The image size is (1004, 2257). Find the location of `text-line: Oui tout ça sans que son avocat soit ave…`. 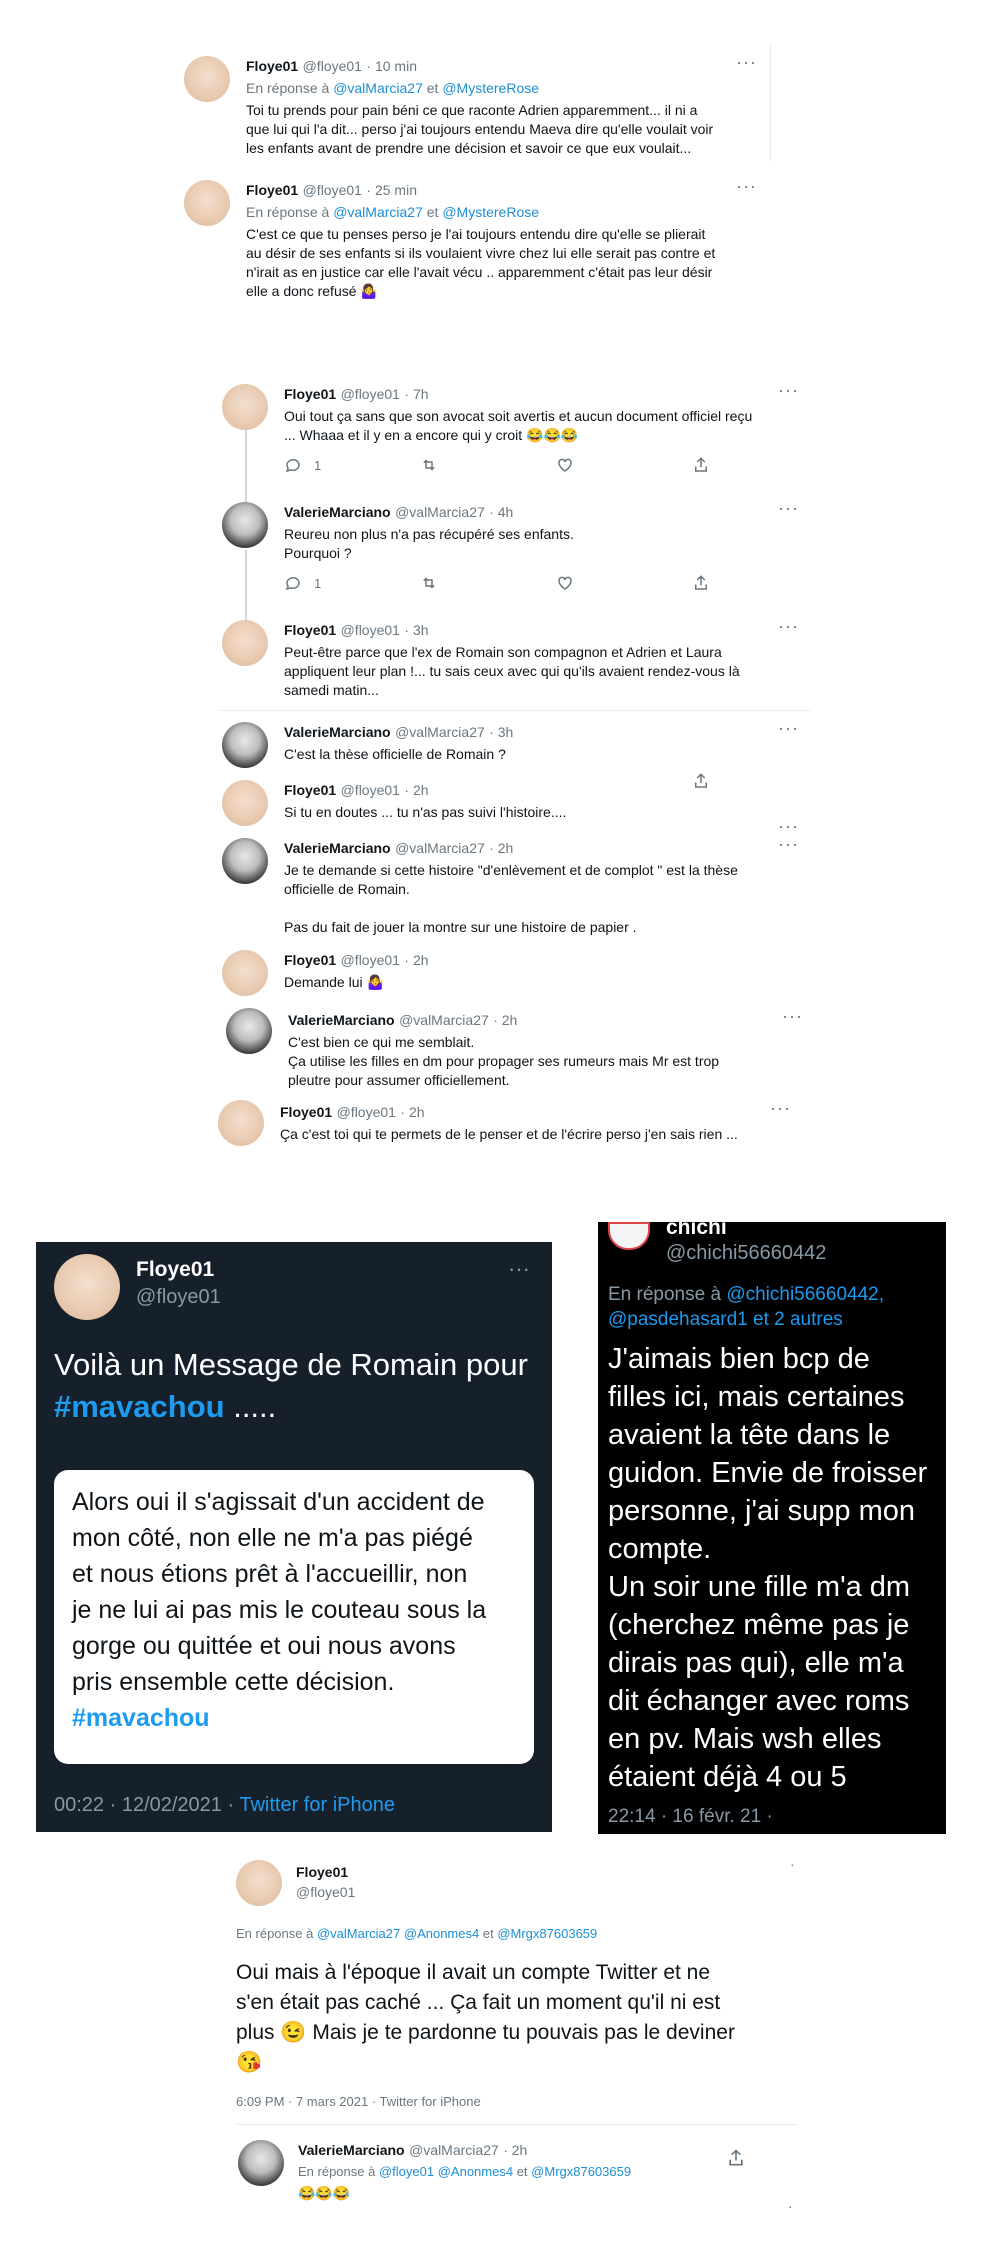

text-line: Oui tout ça sans que son avocat soit ave… is located at coordinates (518, 416).